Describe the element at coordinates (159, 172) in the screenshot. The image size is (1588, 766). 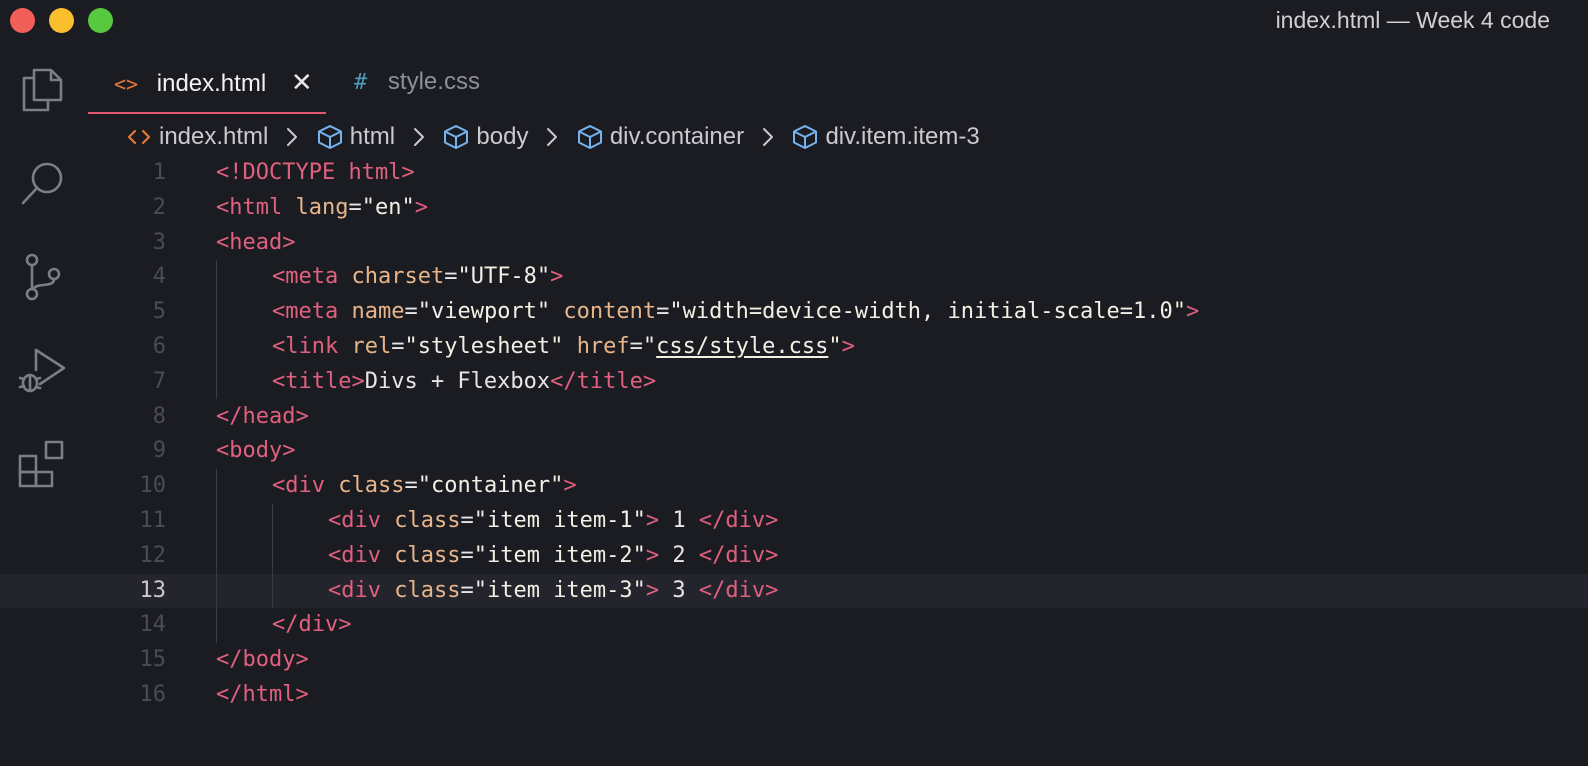
I see `line-number: 1` at that location.